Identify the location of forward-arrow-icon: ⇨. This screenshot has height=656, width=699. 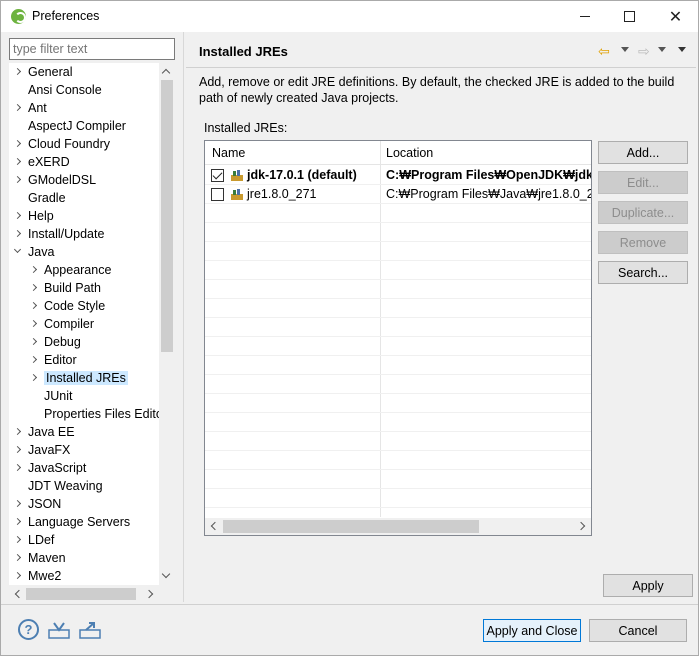
(644, 51).